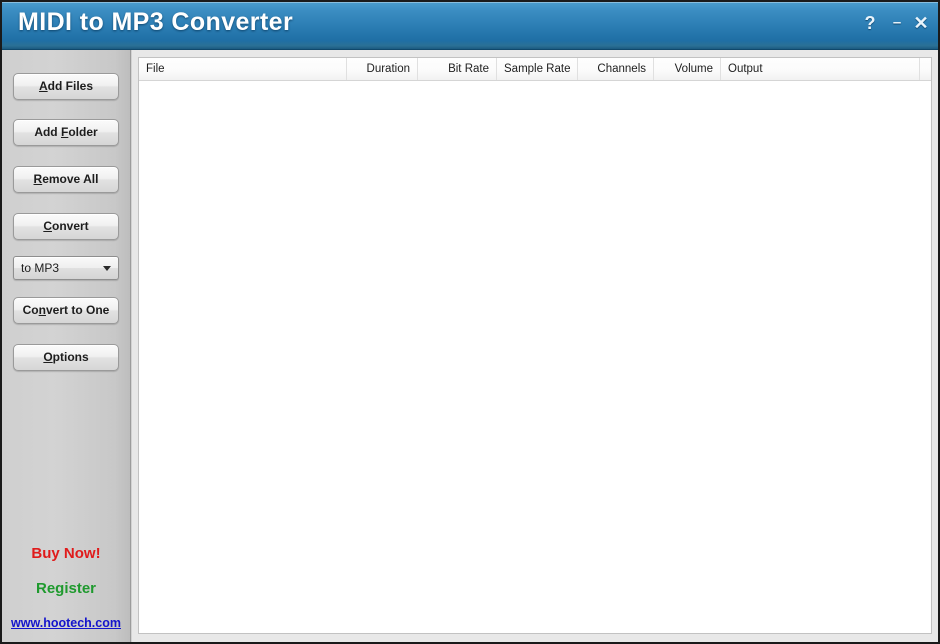 This screenshot has width=940, height=644. What do you see at coordinates (42, 310) in the screenshot?
I see `convert-to-one-label-mnemonic: n` at bounding box center [42, 310].